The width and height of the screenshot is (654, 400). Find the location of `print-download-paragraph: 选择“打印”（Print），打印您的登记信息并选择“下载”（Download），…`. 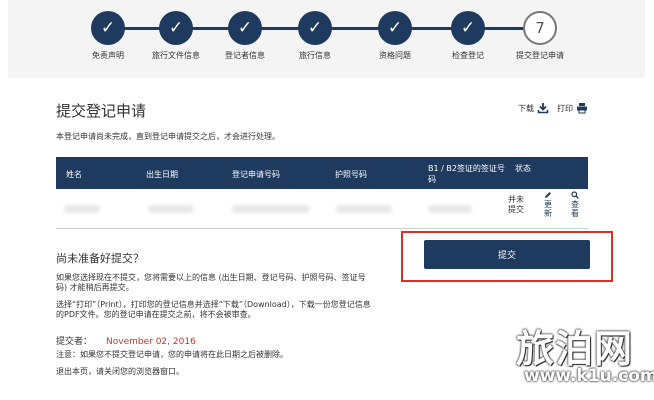

print-download-paragraph: 选择“打印”（Print），打印您的登记信息并选择“下载”（Download），… is located at coordinates (213, 309).